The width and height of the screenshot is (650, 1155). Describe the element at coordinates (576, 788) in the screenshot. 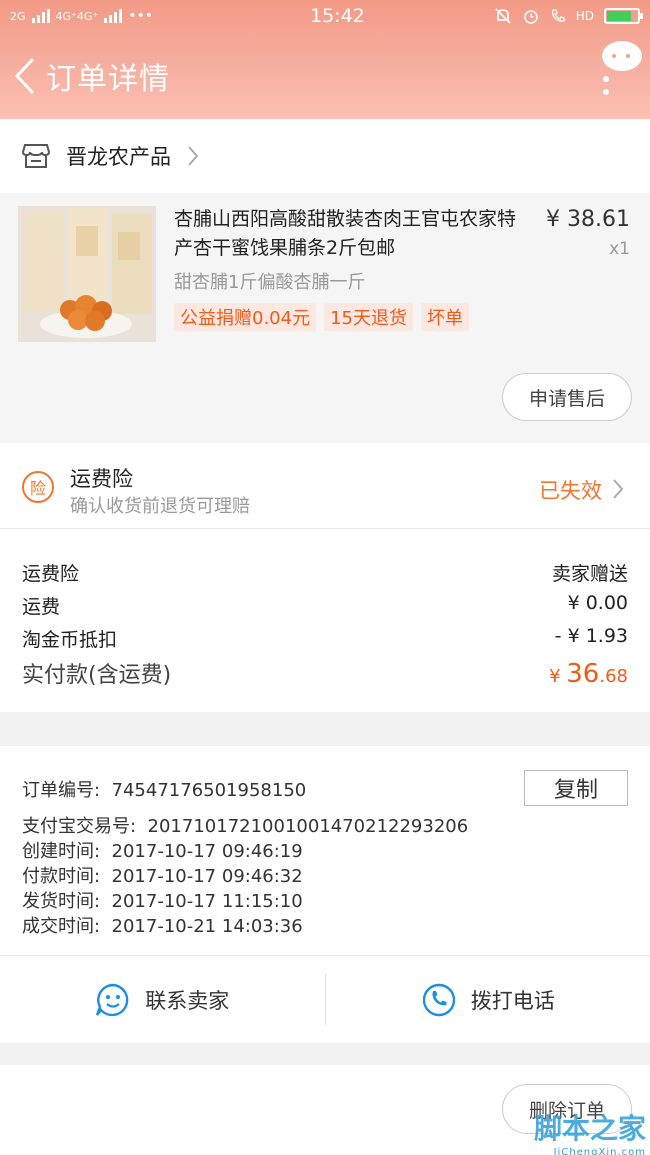

I see `copy-button: 复制` at that location.